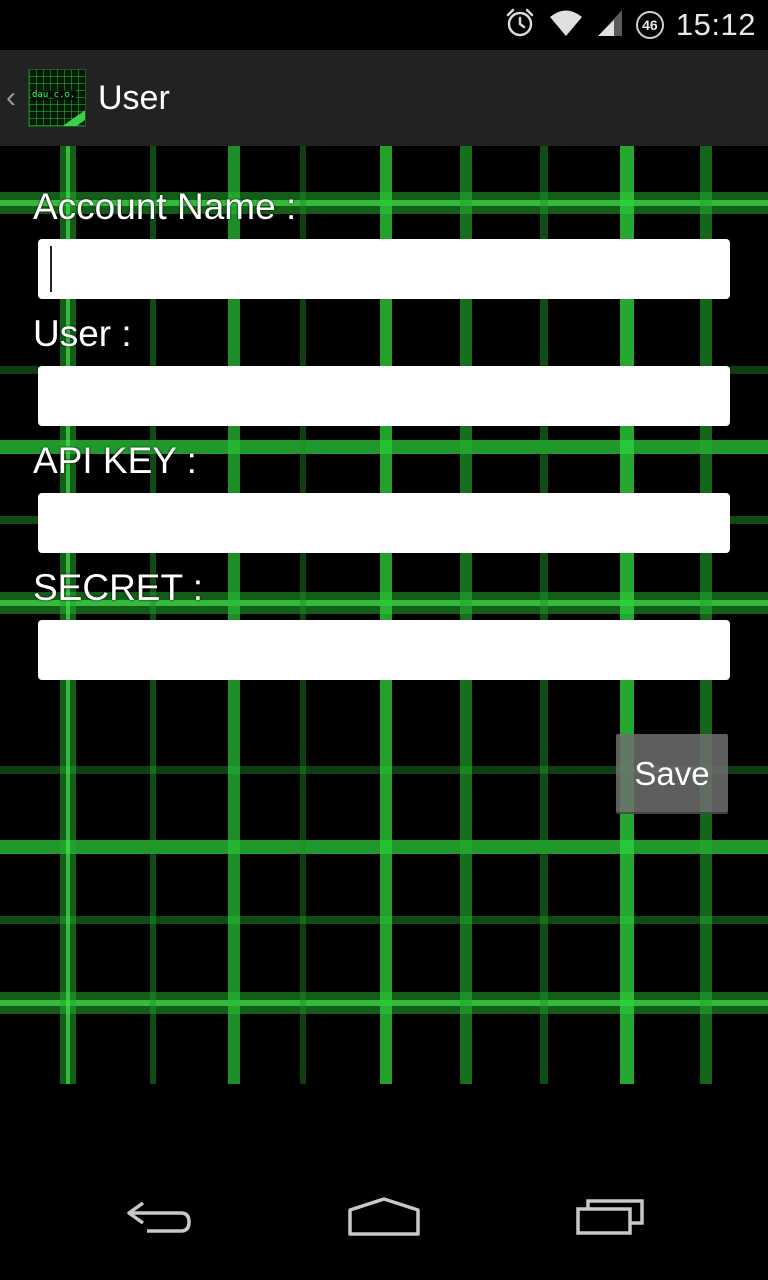 The image size is (768, 1280). I want to click on app-logo-icon: dau_c.o., so click(57, 98).